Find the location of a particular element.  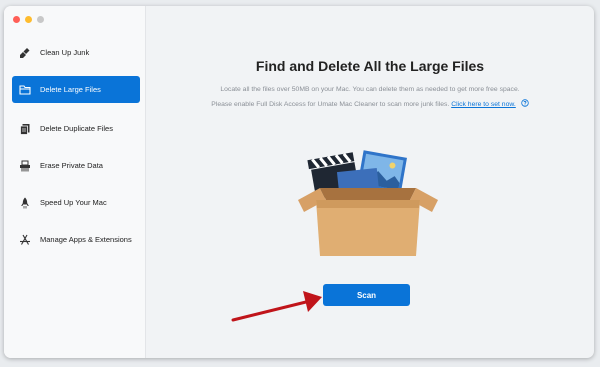

duplicate-files-icon is located at coordinates (25, 129).